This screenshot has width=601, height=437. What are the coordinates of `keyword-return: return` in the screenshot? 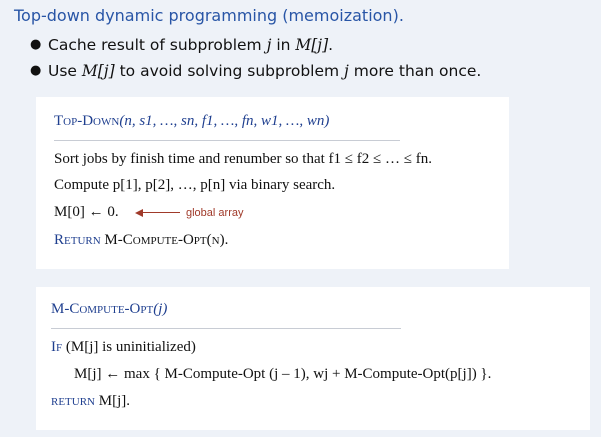 It's located at (73, 401).